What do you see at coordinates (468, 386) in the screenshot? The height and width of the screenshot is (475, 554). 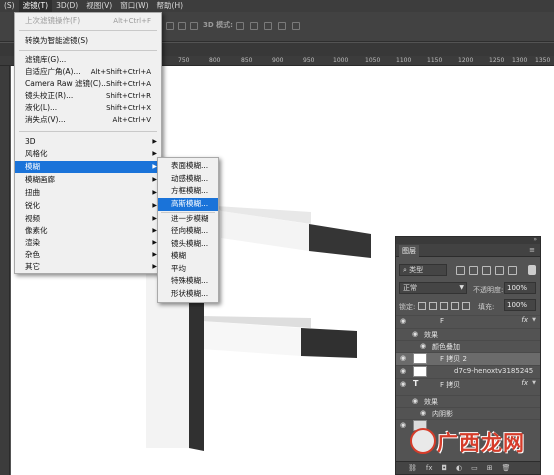 I see `layer-row: ◉ T F 拷贝 fx ▼` at bounding box center [468, 386].